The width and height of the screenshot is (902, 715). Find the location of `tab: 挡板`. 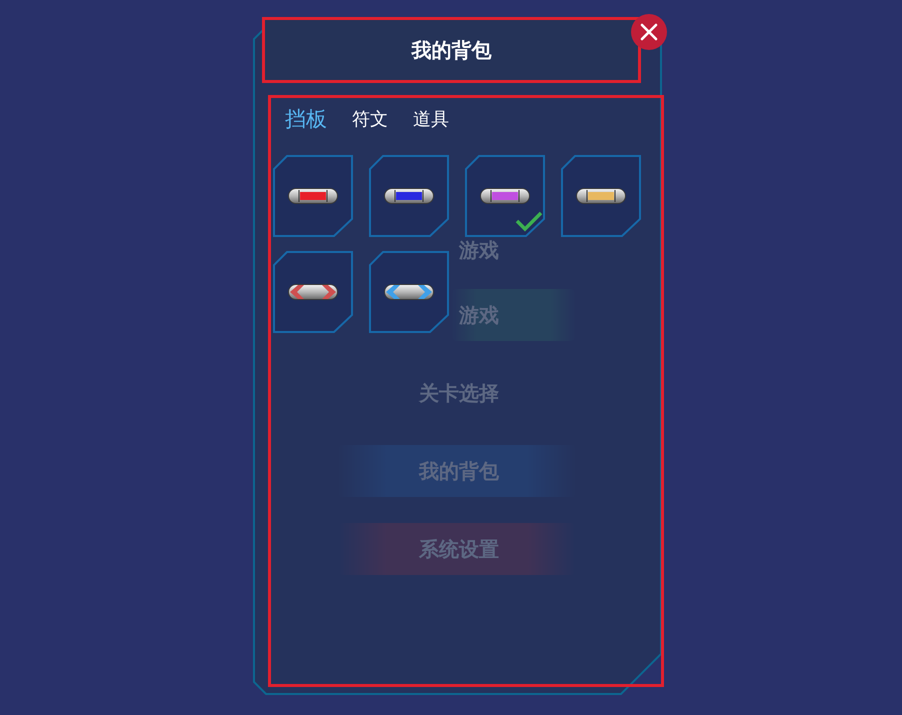

tab: 挡板 is located at coordinates (306, 119).